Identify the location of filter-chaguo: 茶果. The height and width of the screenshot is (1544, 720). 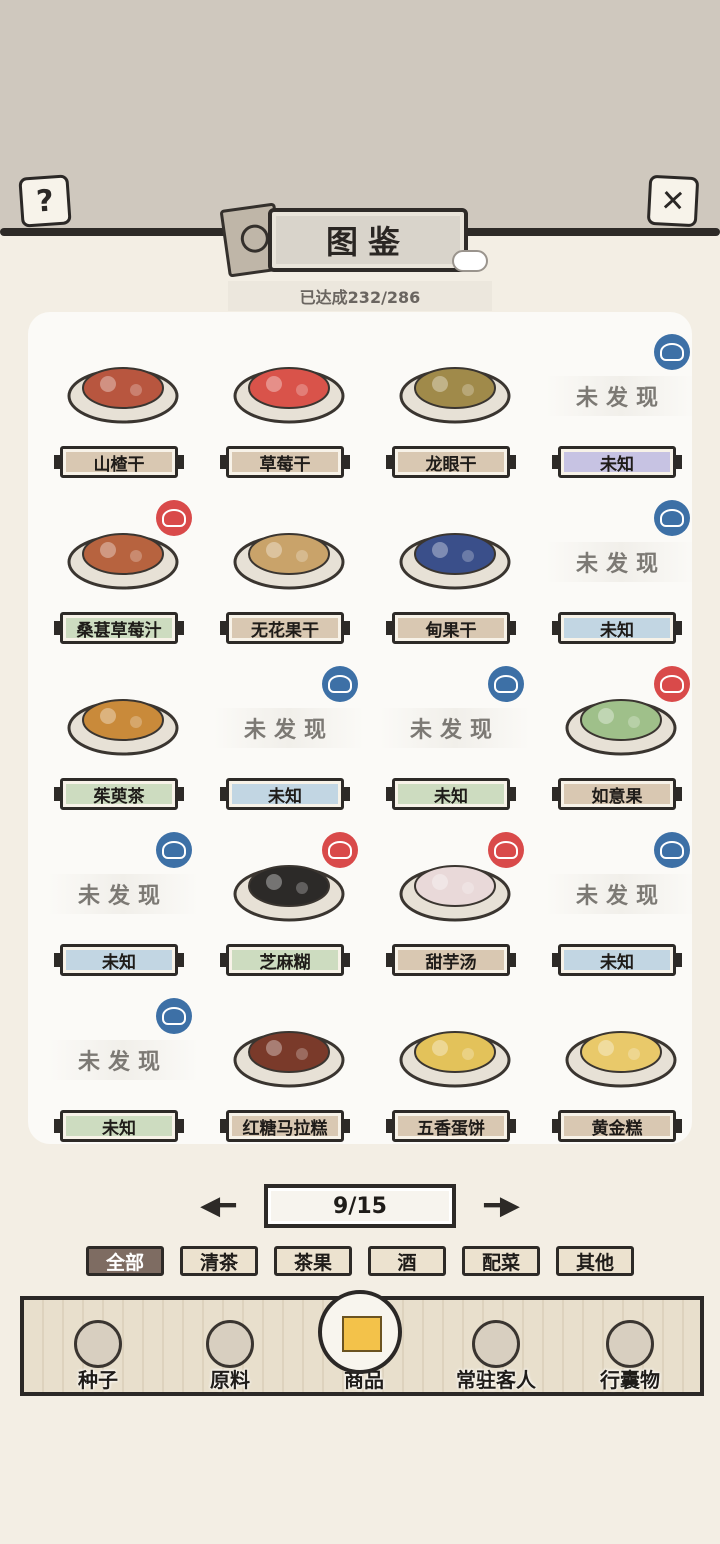
(313, 1261).